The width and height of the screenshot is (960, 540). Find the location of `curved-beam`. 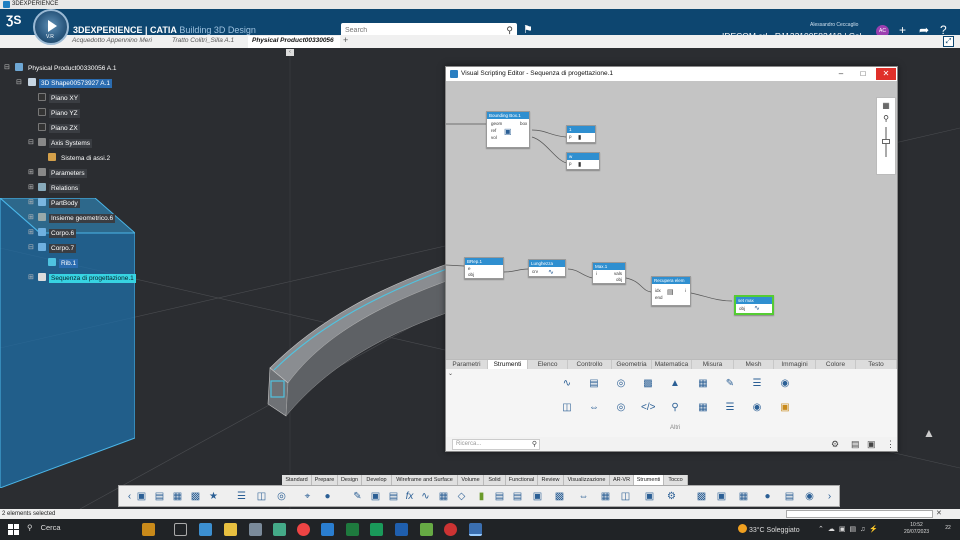

curved-beam is located at coordinates (360, 343).